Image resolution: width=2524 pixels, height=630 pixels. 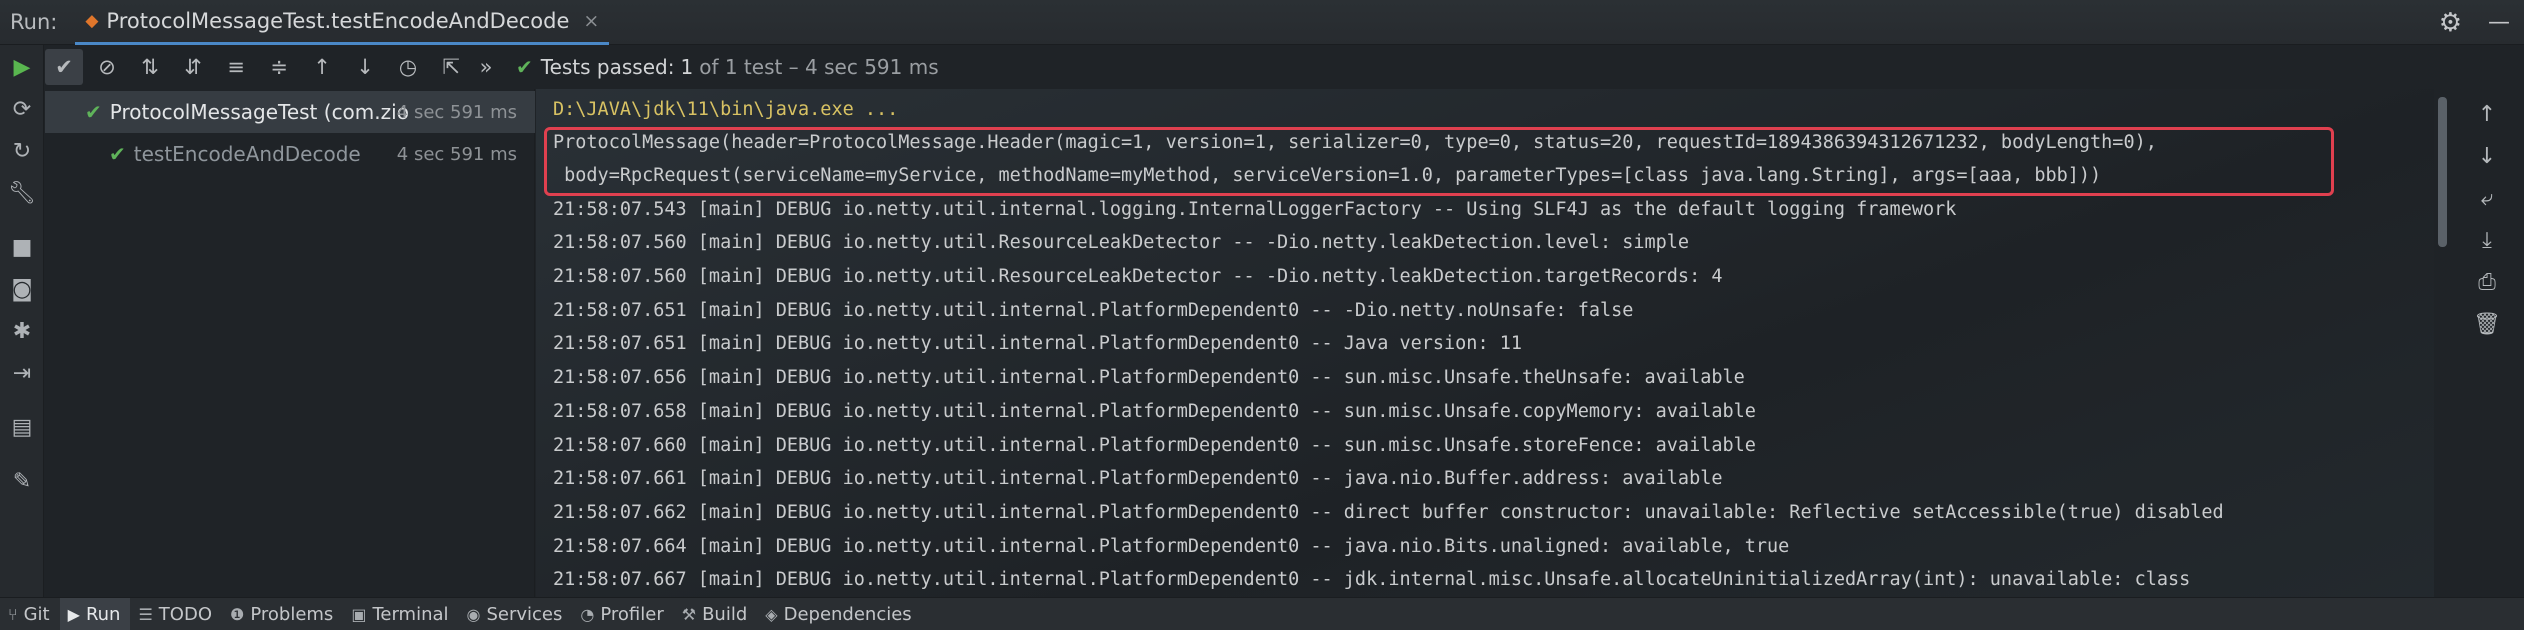 I want to click on sort-by-duration-icon: ⇵, so click(x=193, y=67).